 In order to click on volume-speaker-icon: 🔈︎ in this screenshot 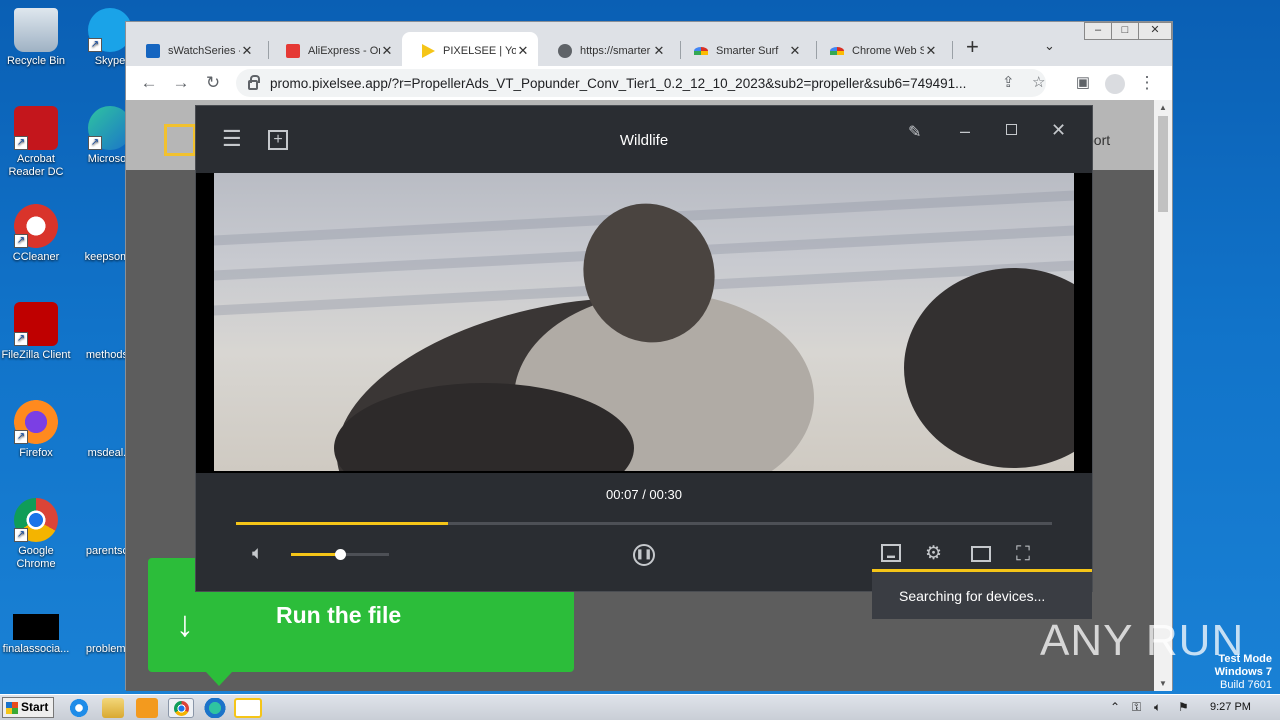, I will do `click(257, 554)`.